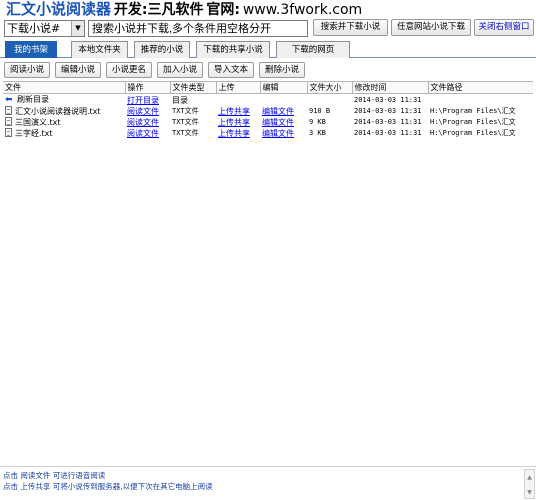 This screenshot has height=500, width=536. I want to click on search-toolbar: 下载小说# ▼ 搜索并下载小说 任意网站小说下载 关闭右侧窗口, so click(268, 29).